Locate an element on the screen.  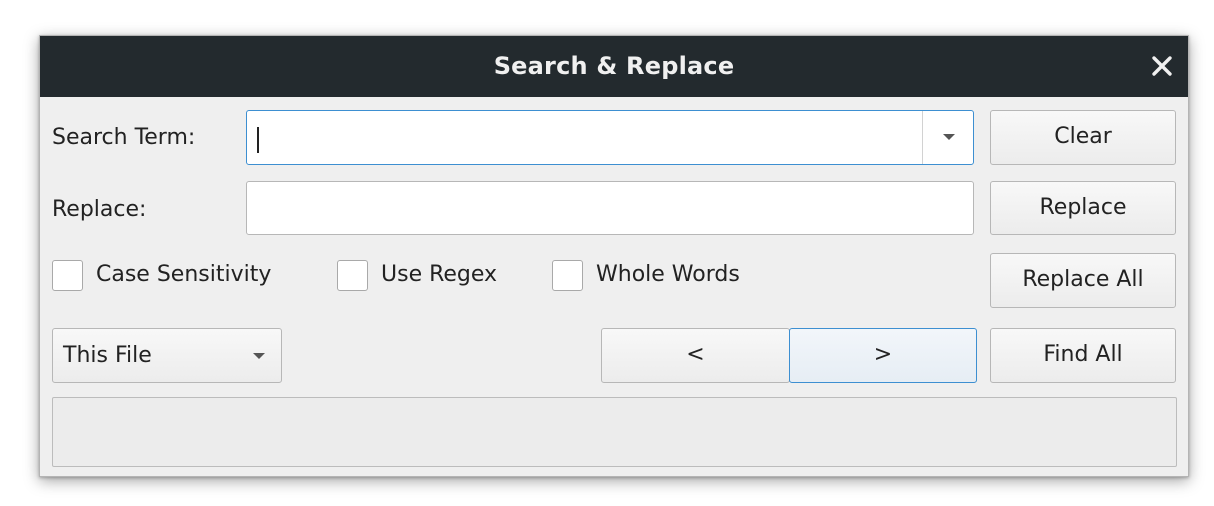
find-all-button: Find All is located at coordinates (1083, 355).